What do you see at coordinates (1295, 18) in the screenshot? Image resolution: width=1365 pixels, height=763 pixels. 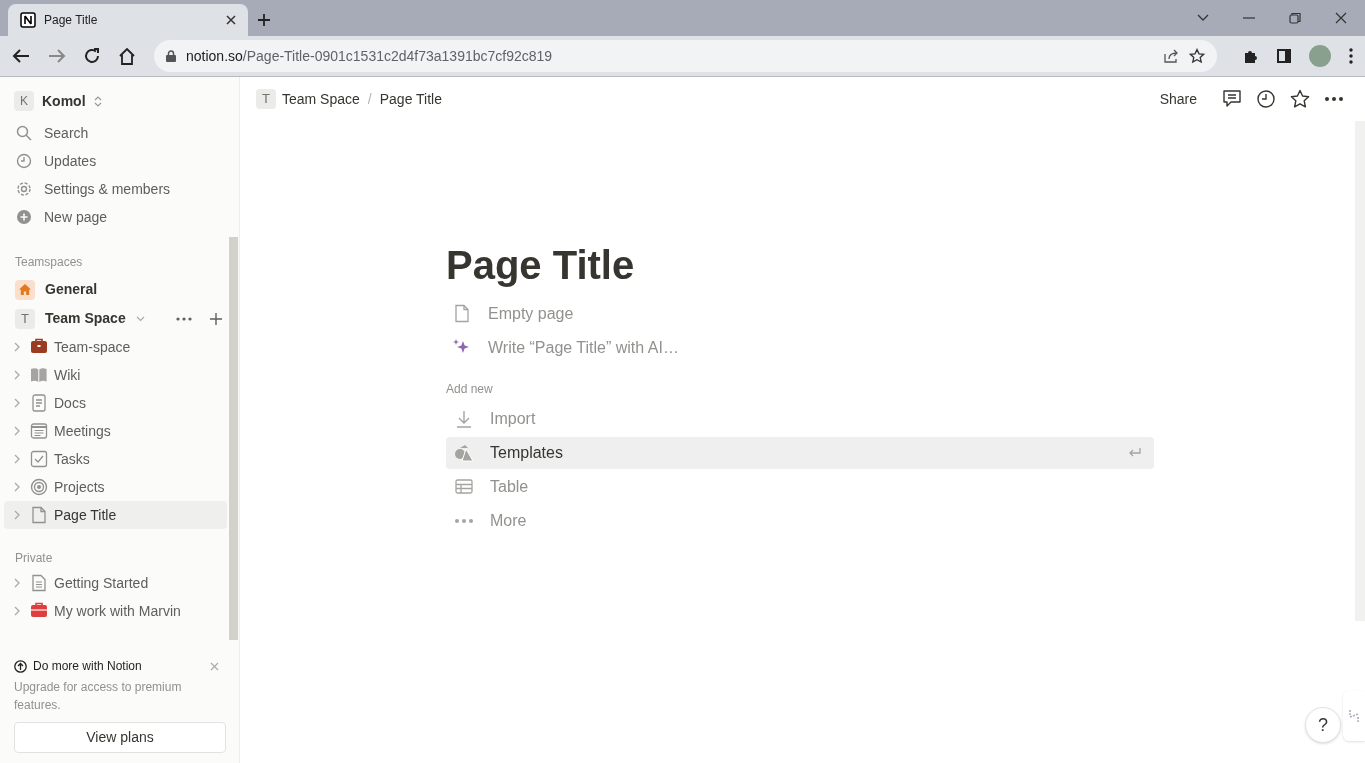 I see `restore-icon` at bounding box center [1295, 18].